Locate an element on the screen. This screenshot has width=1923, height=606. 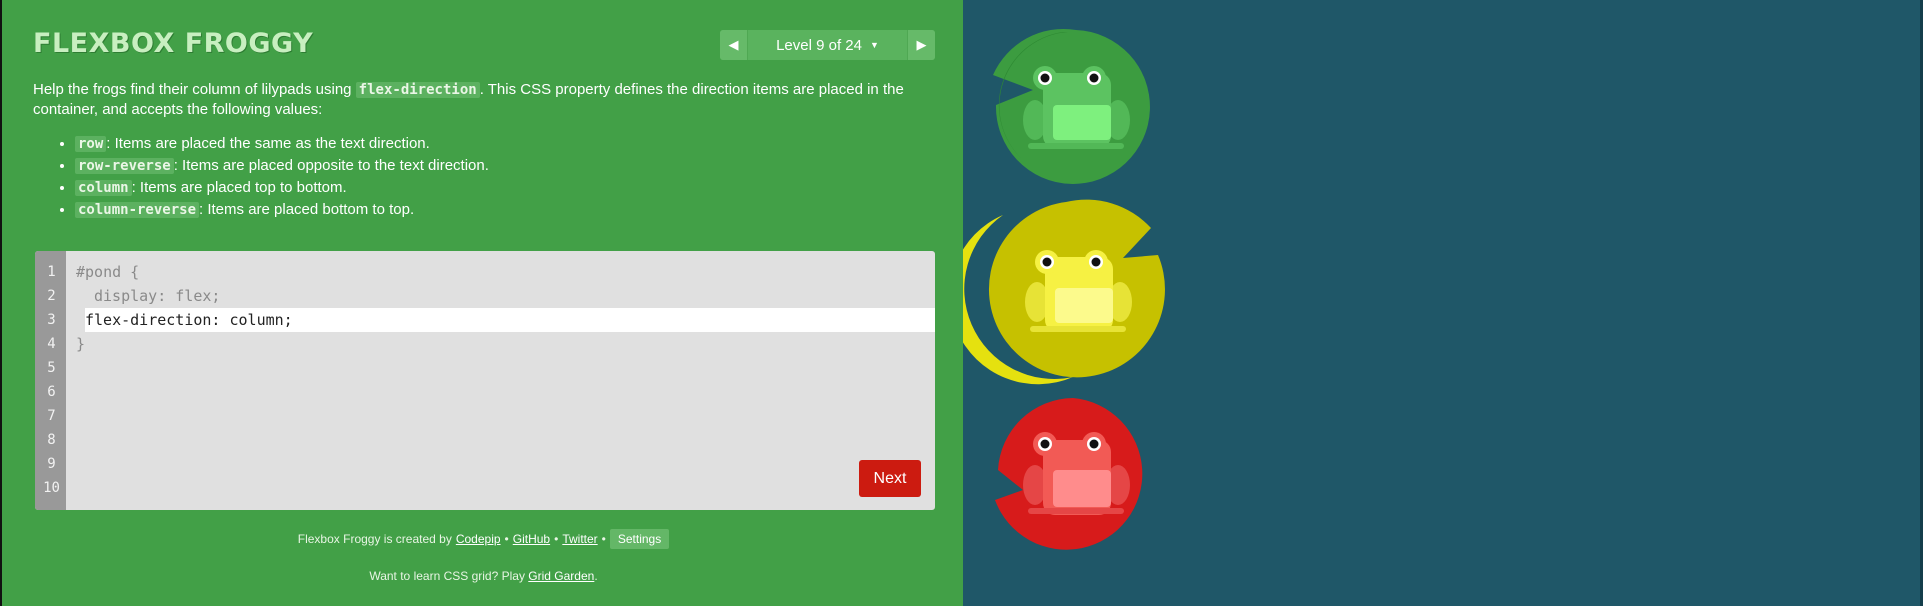
triangle-left-icon: ◀ is located at coordinates (733, 44).